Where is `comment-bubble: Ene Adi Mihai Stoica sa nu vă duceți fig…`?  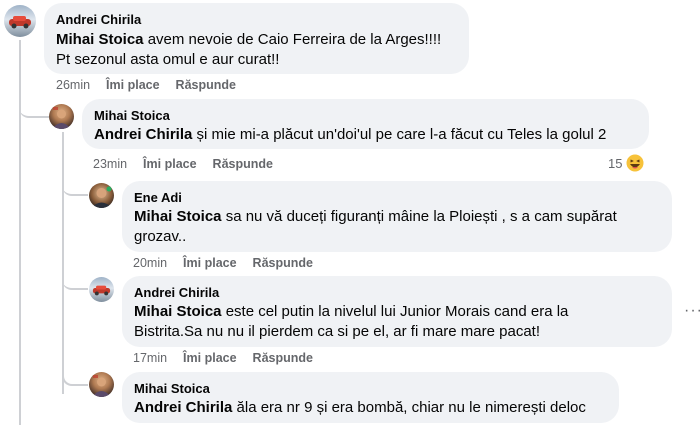 comment-bubble: Ene Adi Mihai Stoica sa nu vă duceți fig… is located at coordinates (397, 216).